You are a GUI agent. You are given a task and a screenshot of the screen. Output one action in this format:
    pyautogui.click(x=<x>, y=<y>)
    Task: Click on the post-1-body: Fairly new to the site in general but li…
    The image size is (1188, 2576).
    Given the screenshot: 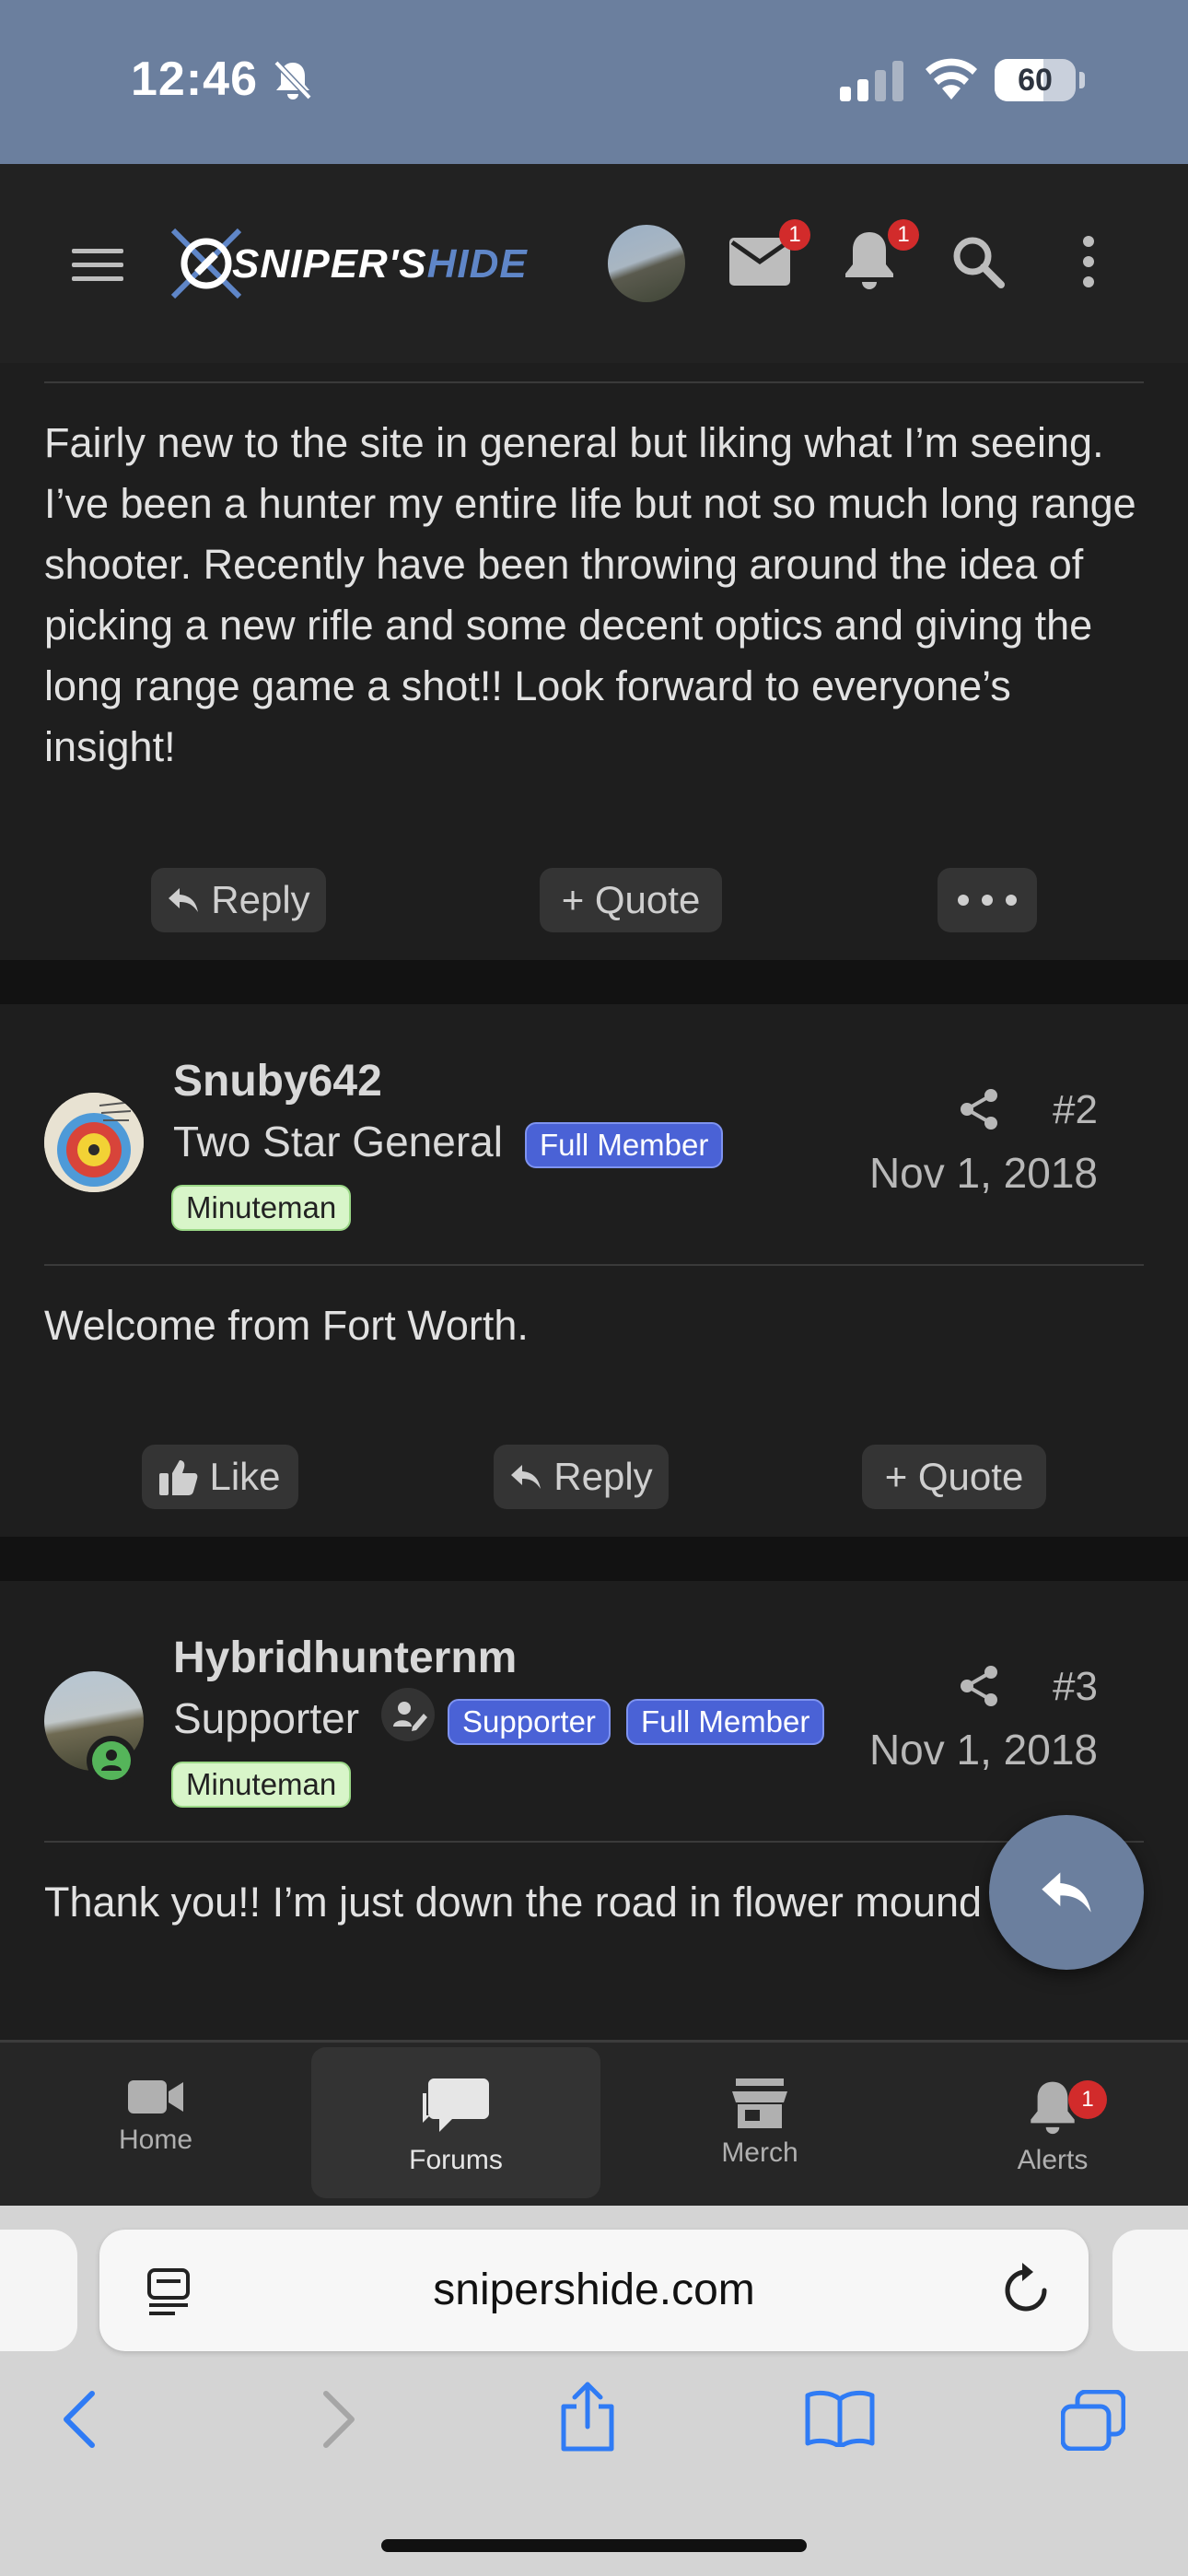 What is the action you would take?
    pyautogui.click(x=590, y=594)
    